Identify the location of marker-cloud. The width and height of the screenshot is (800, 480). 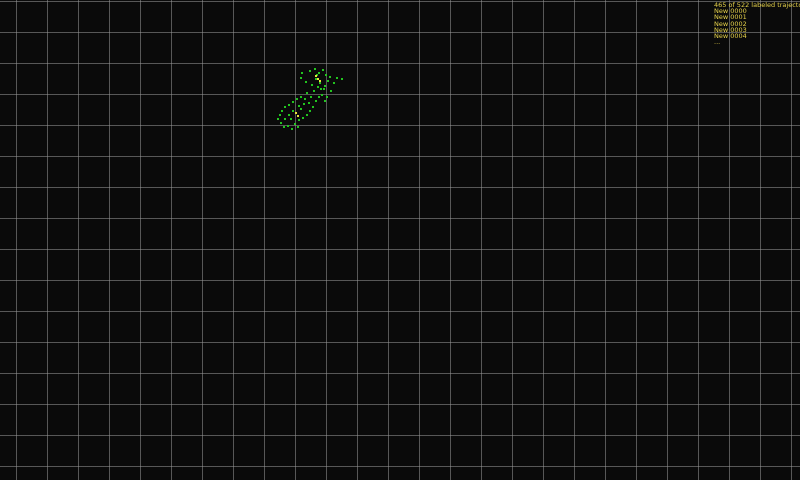
(310, 99).